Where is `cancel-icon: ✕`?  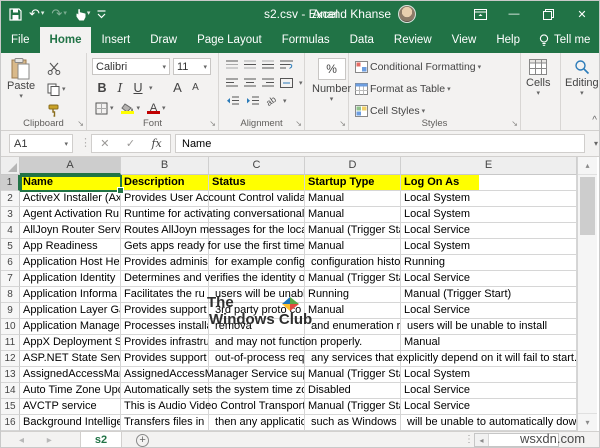 cancel-icon: ✕ is located at coordinates (104, 143).